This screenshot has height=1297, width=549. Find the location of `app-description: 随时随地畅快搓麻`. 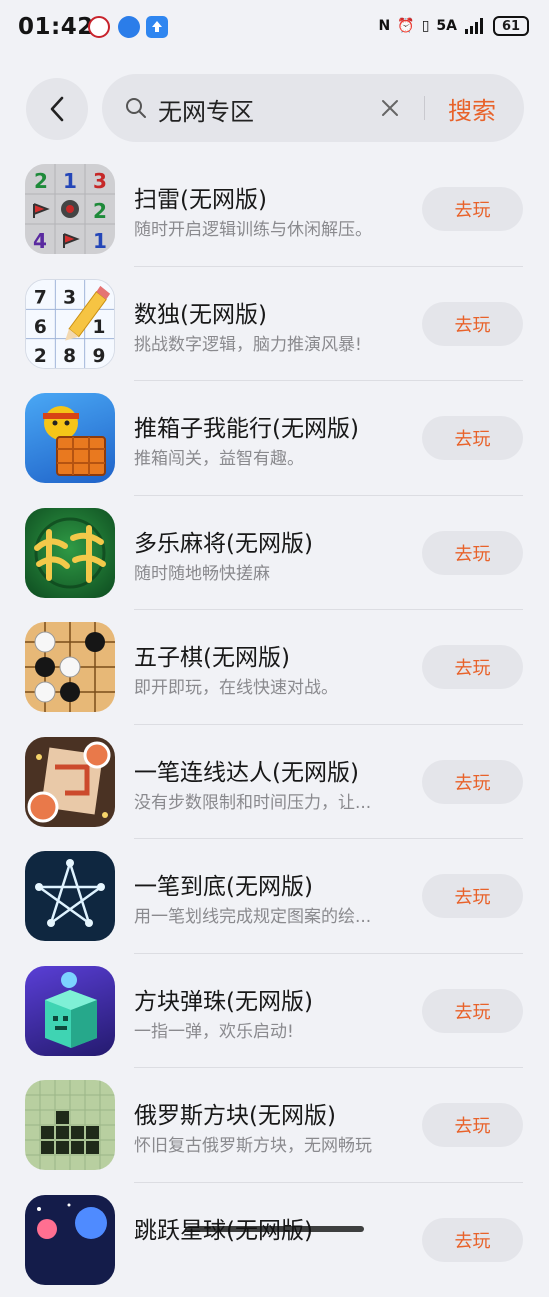

app-description: 随时随地畅快搓麻 is located at coordinates (202, 571).